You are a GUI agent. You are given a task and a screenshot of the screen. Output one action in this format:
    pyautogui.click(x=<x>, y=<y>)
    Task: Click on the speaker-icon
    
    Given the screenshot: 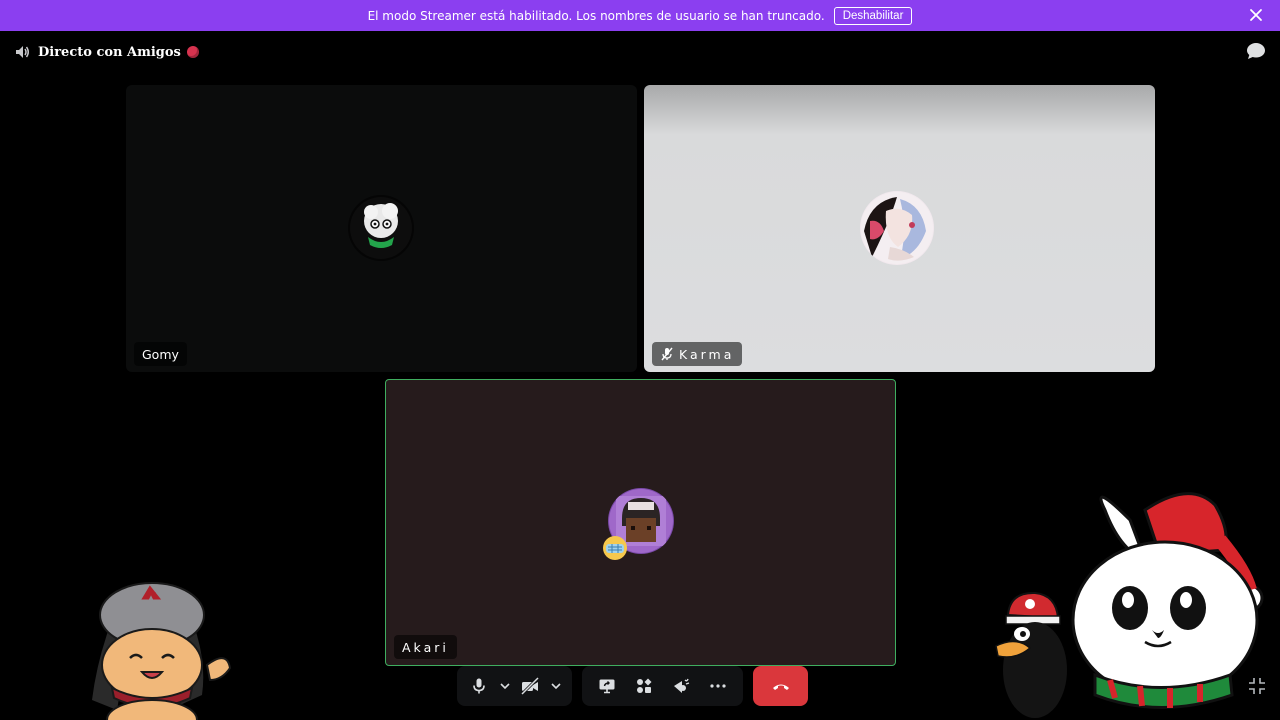 What is the action you would take?
    pyautogui.click(x=22, y=52)
    